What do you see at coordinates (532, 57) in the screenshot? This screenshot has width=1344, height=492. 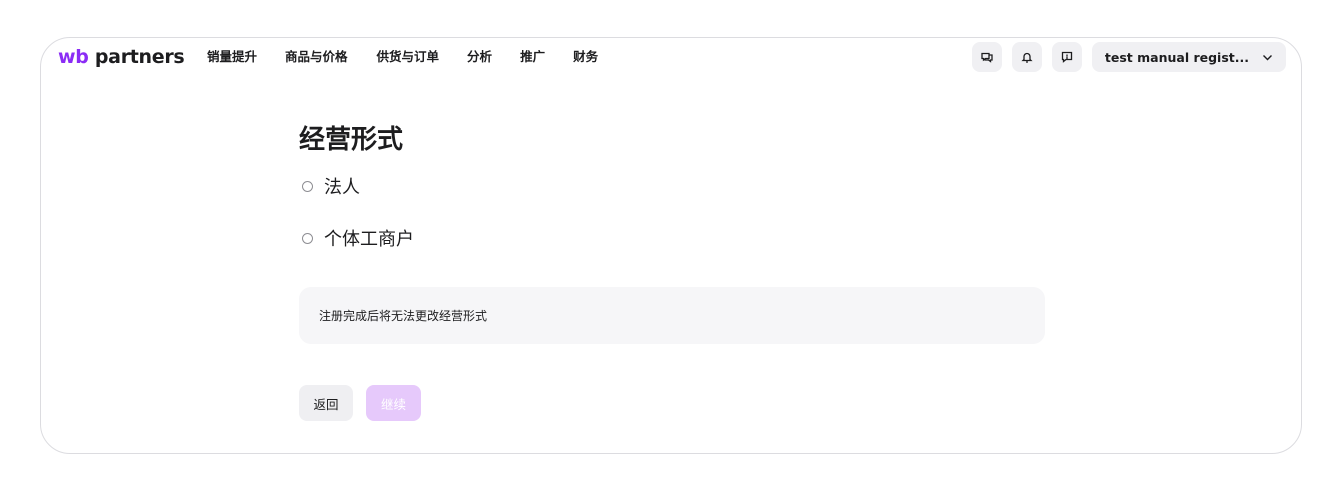 I see `nav-item-promotion: 推广` at bounding box center [532, 57].